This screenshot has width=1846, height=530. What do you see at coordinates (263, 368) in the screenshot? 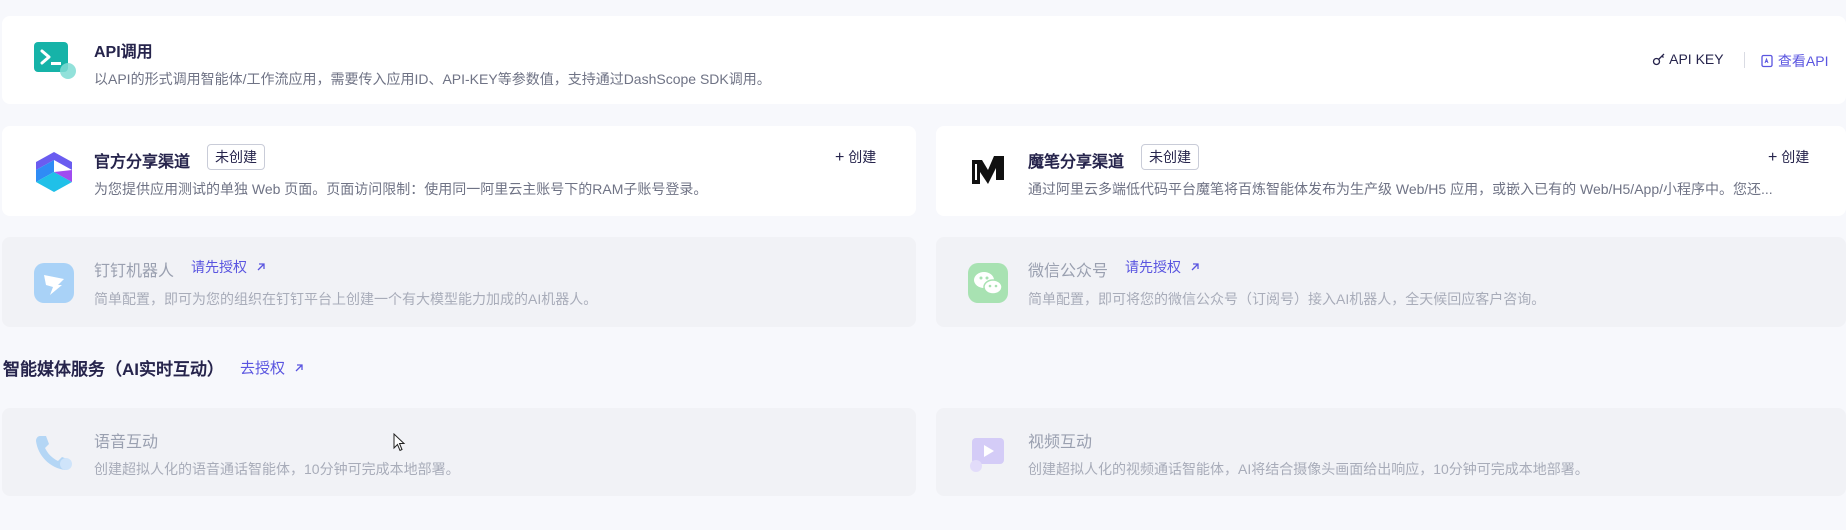
I see `media-auth-label: 去授权` at bounding box center [263, 368].